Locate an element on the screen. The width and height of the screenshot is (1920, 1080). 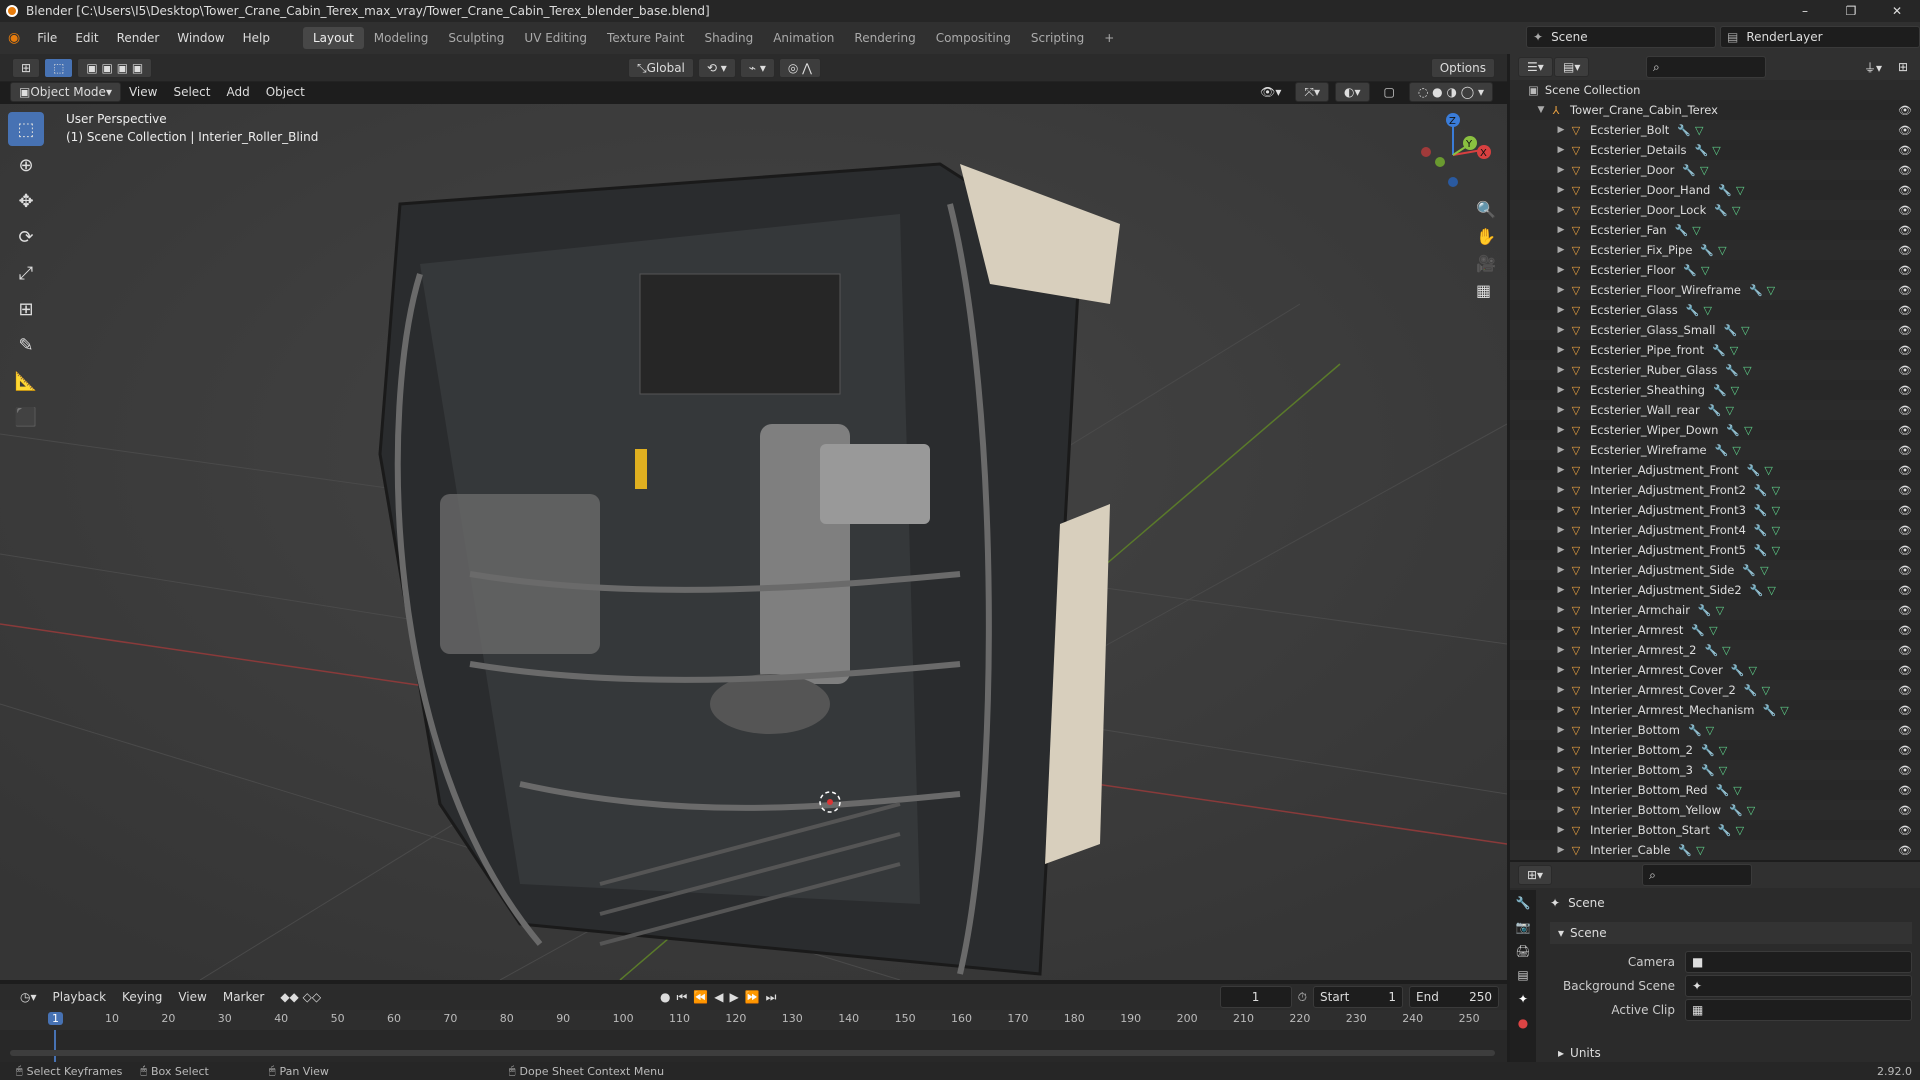
playhead is located at coordinates (55, 1046).